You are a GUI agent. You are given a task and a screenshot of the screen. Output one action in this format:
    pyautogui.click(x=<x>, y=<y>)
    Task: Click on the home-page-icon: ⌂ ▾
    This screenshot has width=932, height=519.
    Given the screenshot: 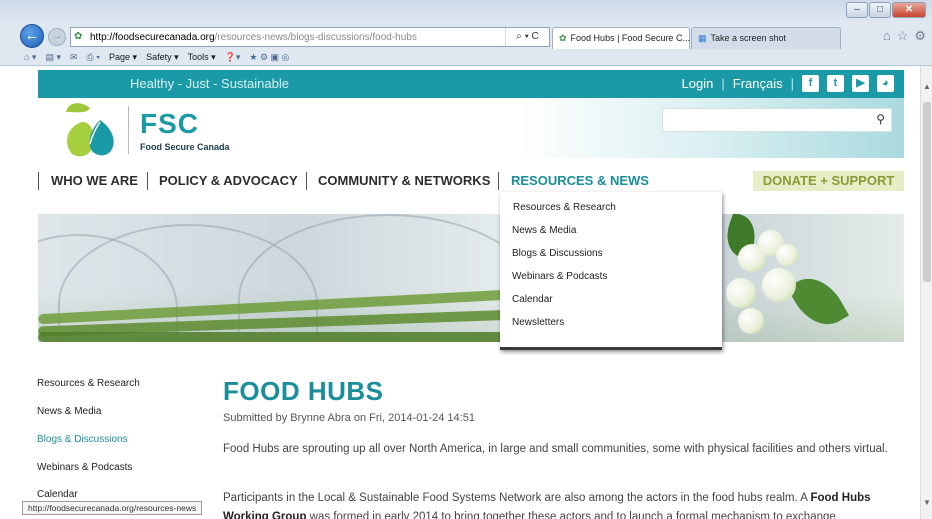 What is the action you would take?
    pyautogui.click(x=30, y=57)
    